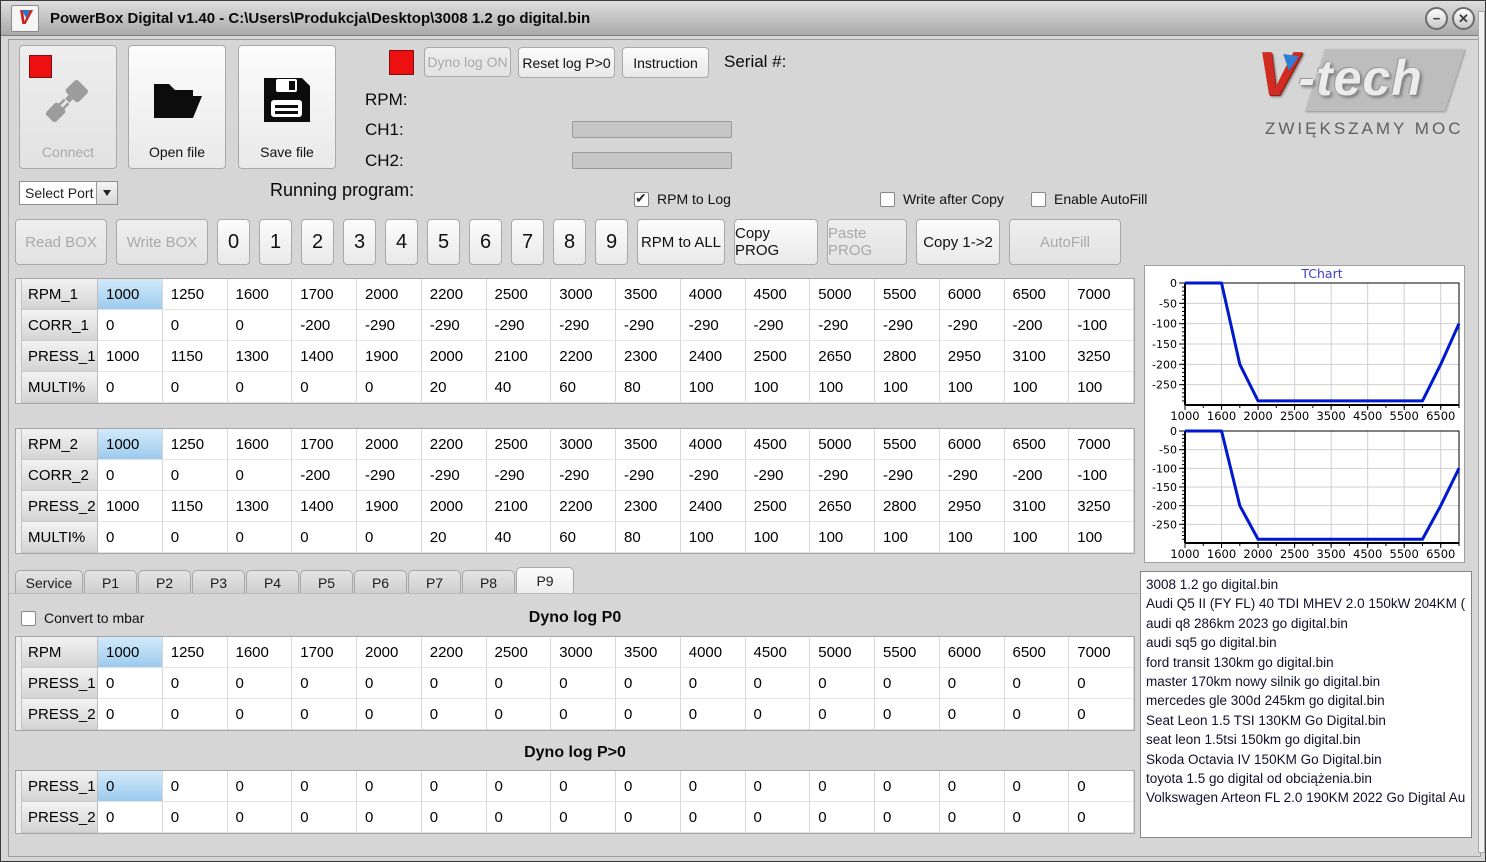 The height and width of the screenshot is (862, 1486). I want to click on program-button-7: 7, so click(527, 242).